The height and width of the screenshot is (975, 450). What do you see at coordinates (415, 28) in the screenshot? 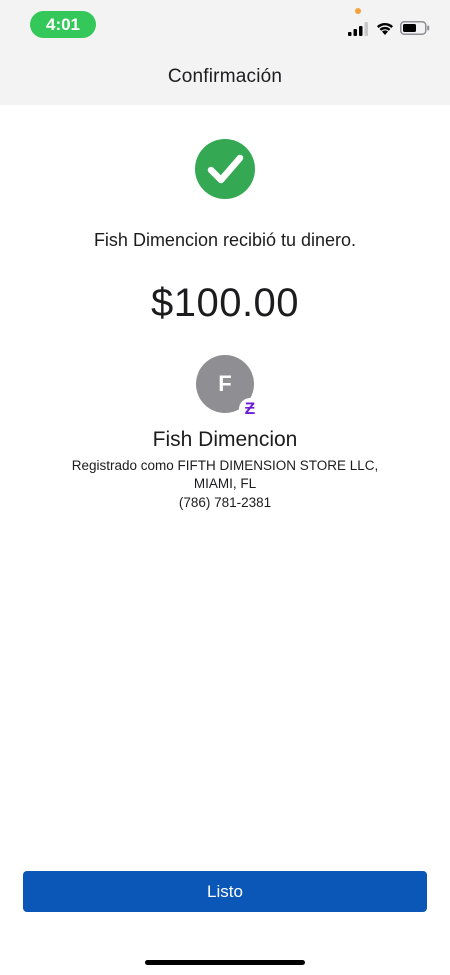
I see `battery-icon` at bounding box center [415, 28].